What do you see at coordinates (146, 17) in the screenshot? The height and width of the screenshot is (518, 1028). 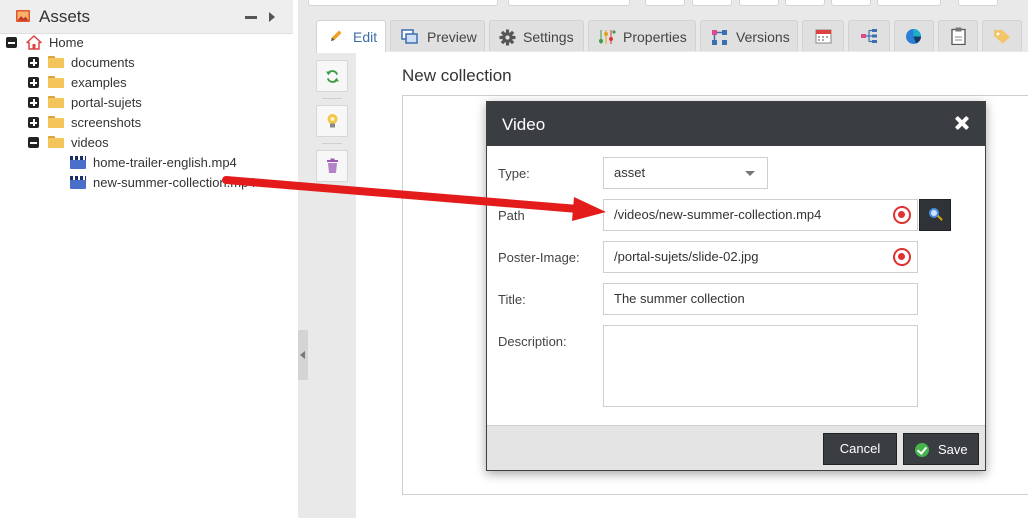 I see `assets-panel-header: Assets` at bounding box center [146, 17].